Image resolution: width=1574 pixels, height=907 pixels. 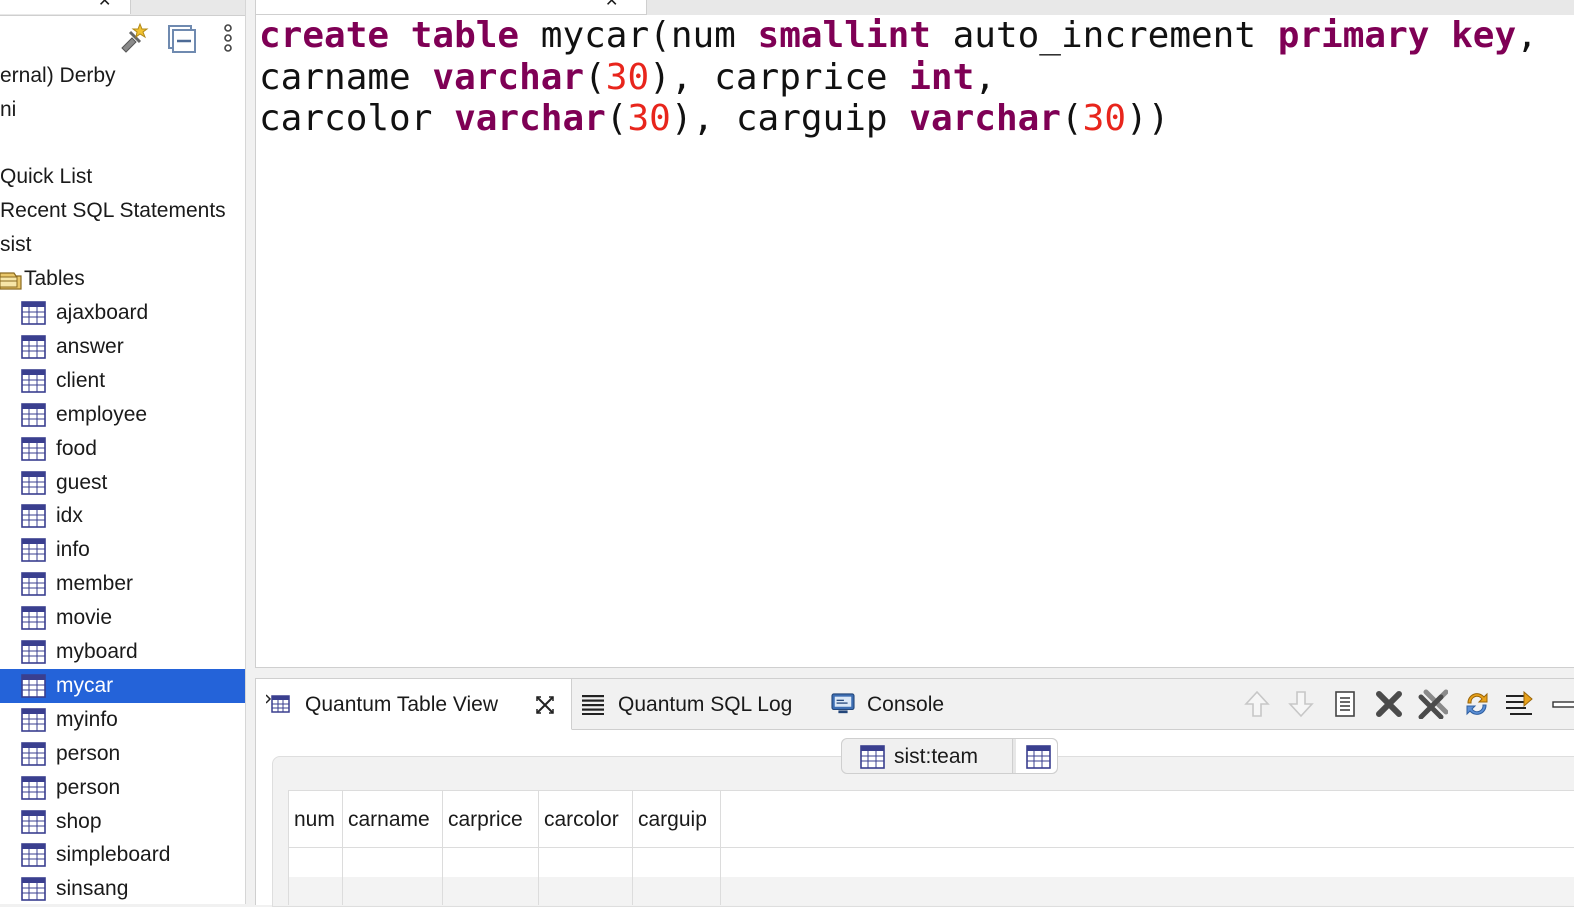 I want to click on tree-item-label: Recent SQL Statements, so click(x=113, y=210).